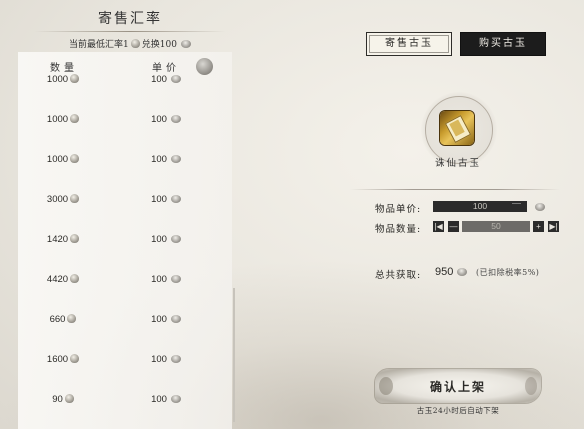  What do you see at coordinates (503, 44) in the screenshot?
I see `tab-buy-jade: 购买古玉` at bounding box center [503, 44].